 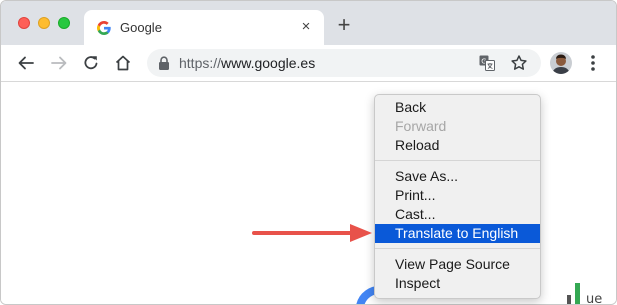 What do you see at coordinates (561, 63) in the screenshot?
I see `avatar` at bounding box center [561, 63].